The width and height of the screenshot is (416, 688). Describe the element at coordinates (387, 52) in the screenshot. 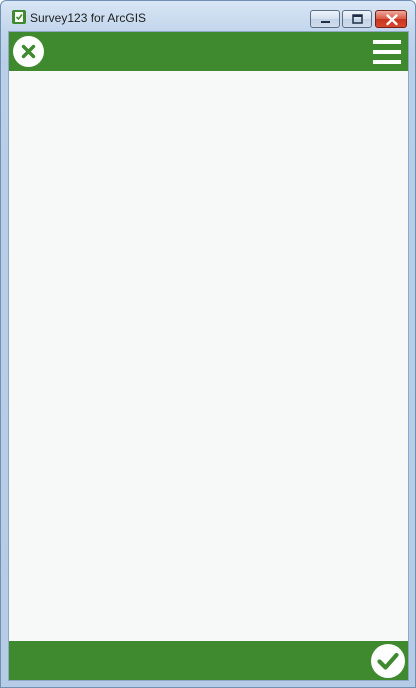

I see `hamburger-menu-icon` at that location.